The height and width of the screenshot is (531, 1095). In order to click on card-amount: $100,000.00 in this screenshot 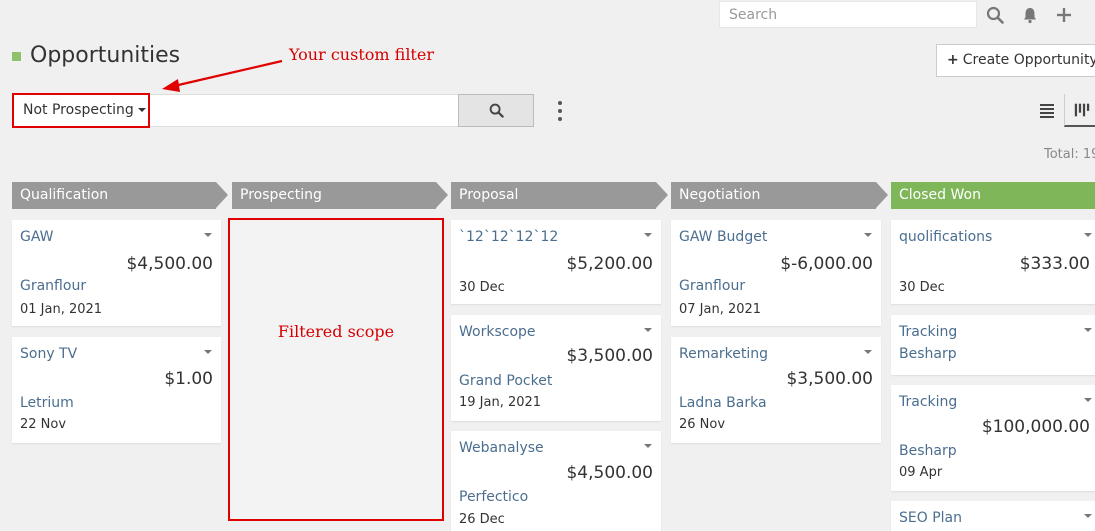, I will do `click(1035, 427)`.